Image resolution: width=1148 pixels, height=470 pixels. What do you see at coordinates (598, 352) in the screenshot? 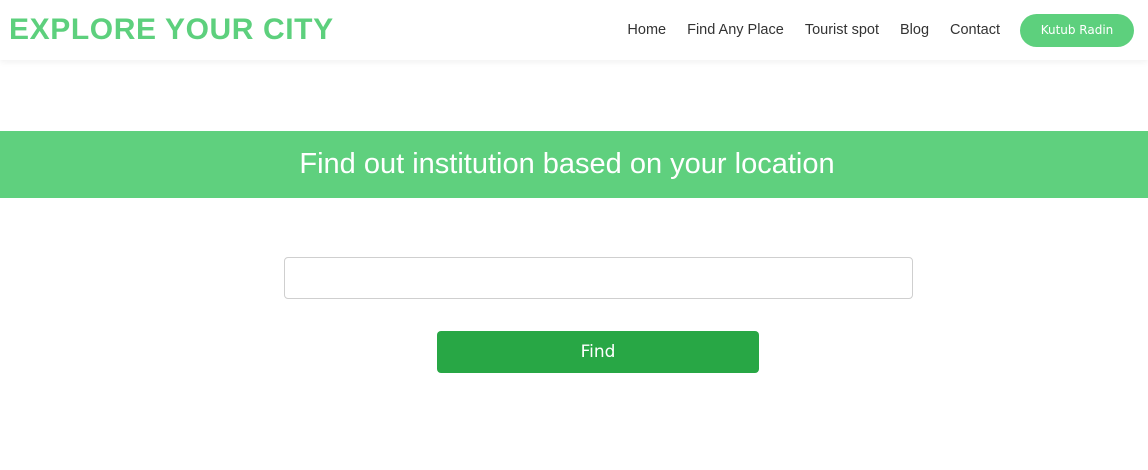
I see `find-button: Find` at bounding box center [598, 352].